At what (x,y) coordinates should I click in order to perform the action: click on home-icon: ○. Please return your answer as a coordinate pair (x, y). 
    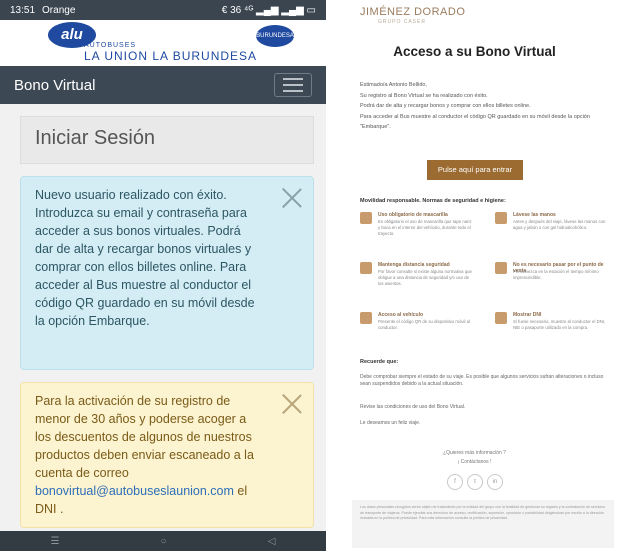
    Looking at the image, I should click on (164, 541).